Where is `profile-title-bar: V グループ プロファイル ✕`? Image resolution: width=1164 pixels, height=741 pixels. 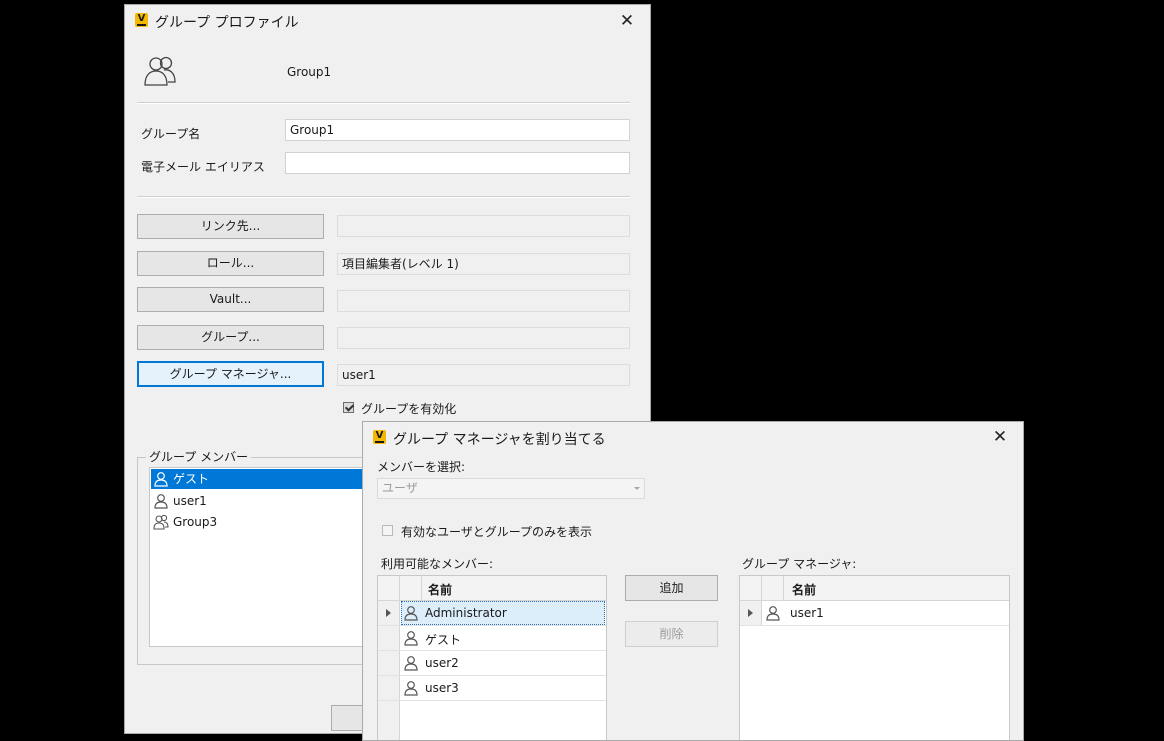 profile-title-bar: V グループ プロファイル ✕ is located at coordinates (387, 20).